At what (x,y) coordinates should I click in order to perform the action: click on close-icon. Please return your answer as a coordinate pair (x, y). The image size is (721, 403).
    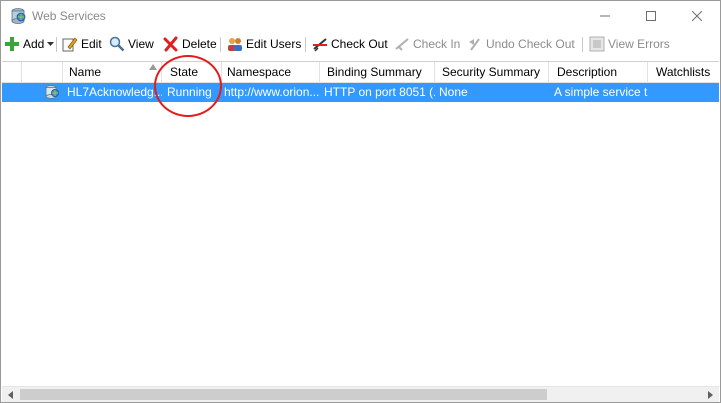
    Looking at the image, I should click on (697, 16).